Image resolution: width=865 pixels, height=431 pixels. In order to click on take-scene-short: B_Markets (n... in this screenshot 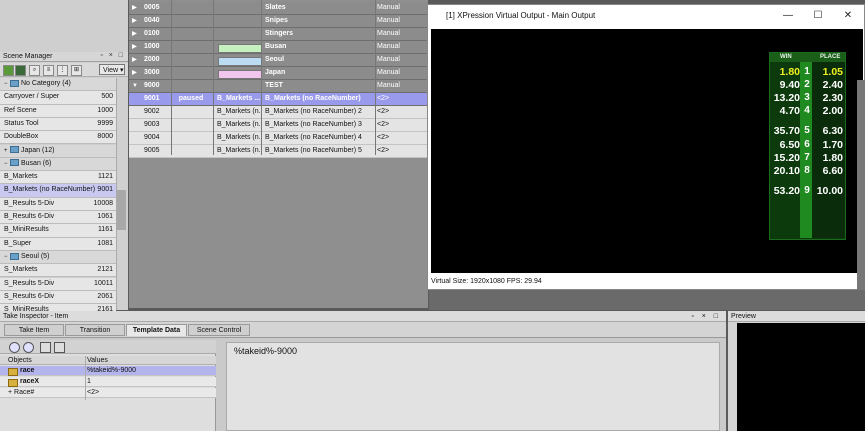, I will do `click(240, 150)`.